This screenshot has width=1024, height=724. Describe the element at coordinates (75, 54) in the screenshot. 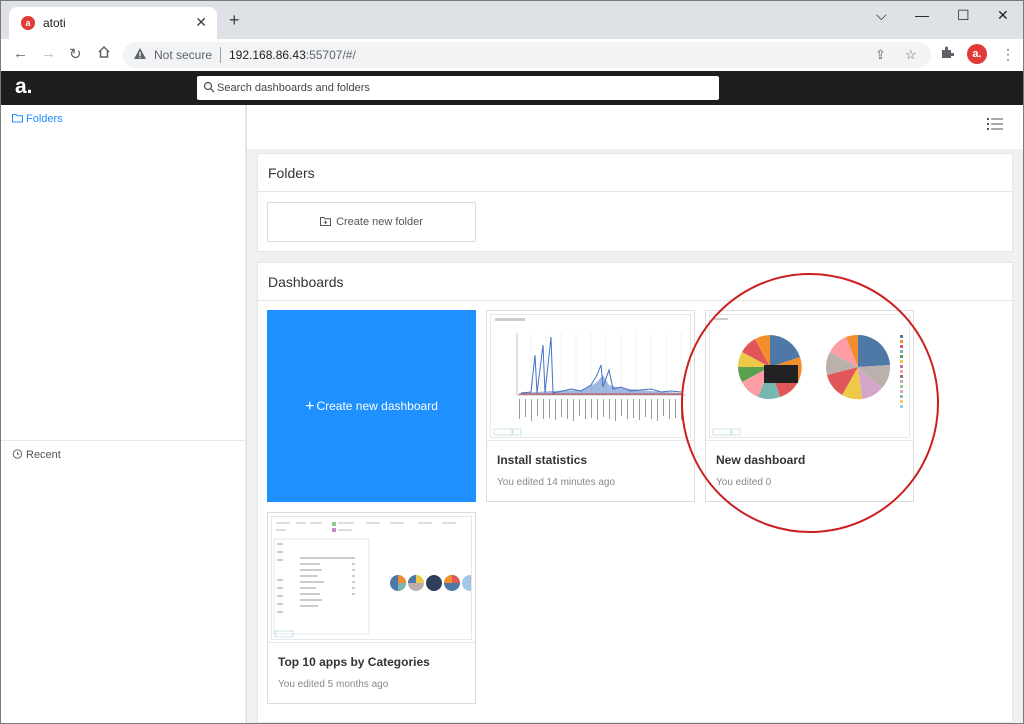

I see `reload-icon: ↻` at that location.